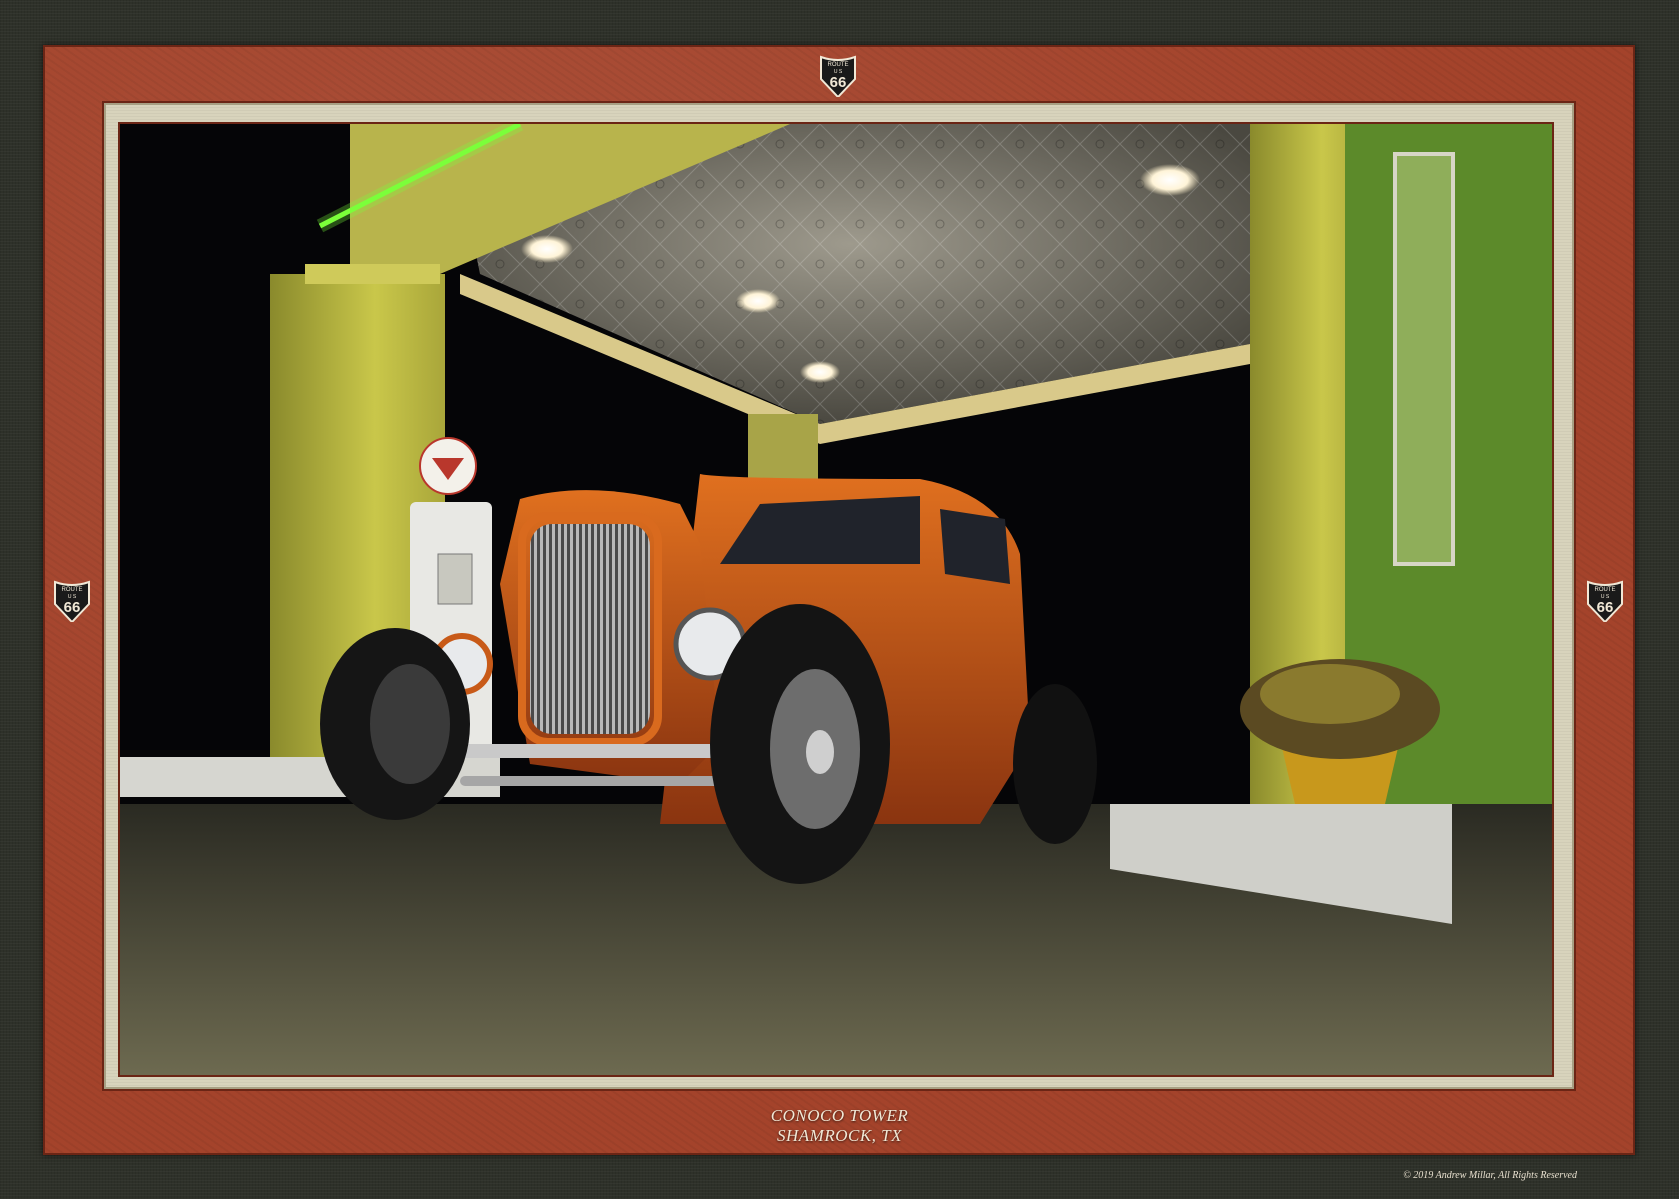 The height and width of the screenshot is (1199, 1679). I want to click on photo-caption: CONOCO TOWER SHAMROCK, TX, so click(839, 1126).